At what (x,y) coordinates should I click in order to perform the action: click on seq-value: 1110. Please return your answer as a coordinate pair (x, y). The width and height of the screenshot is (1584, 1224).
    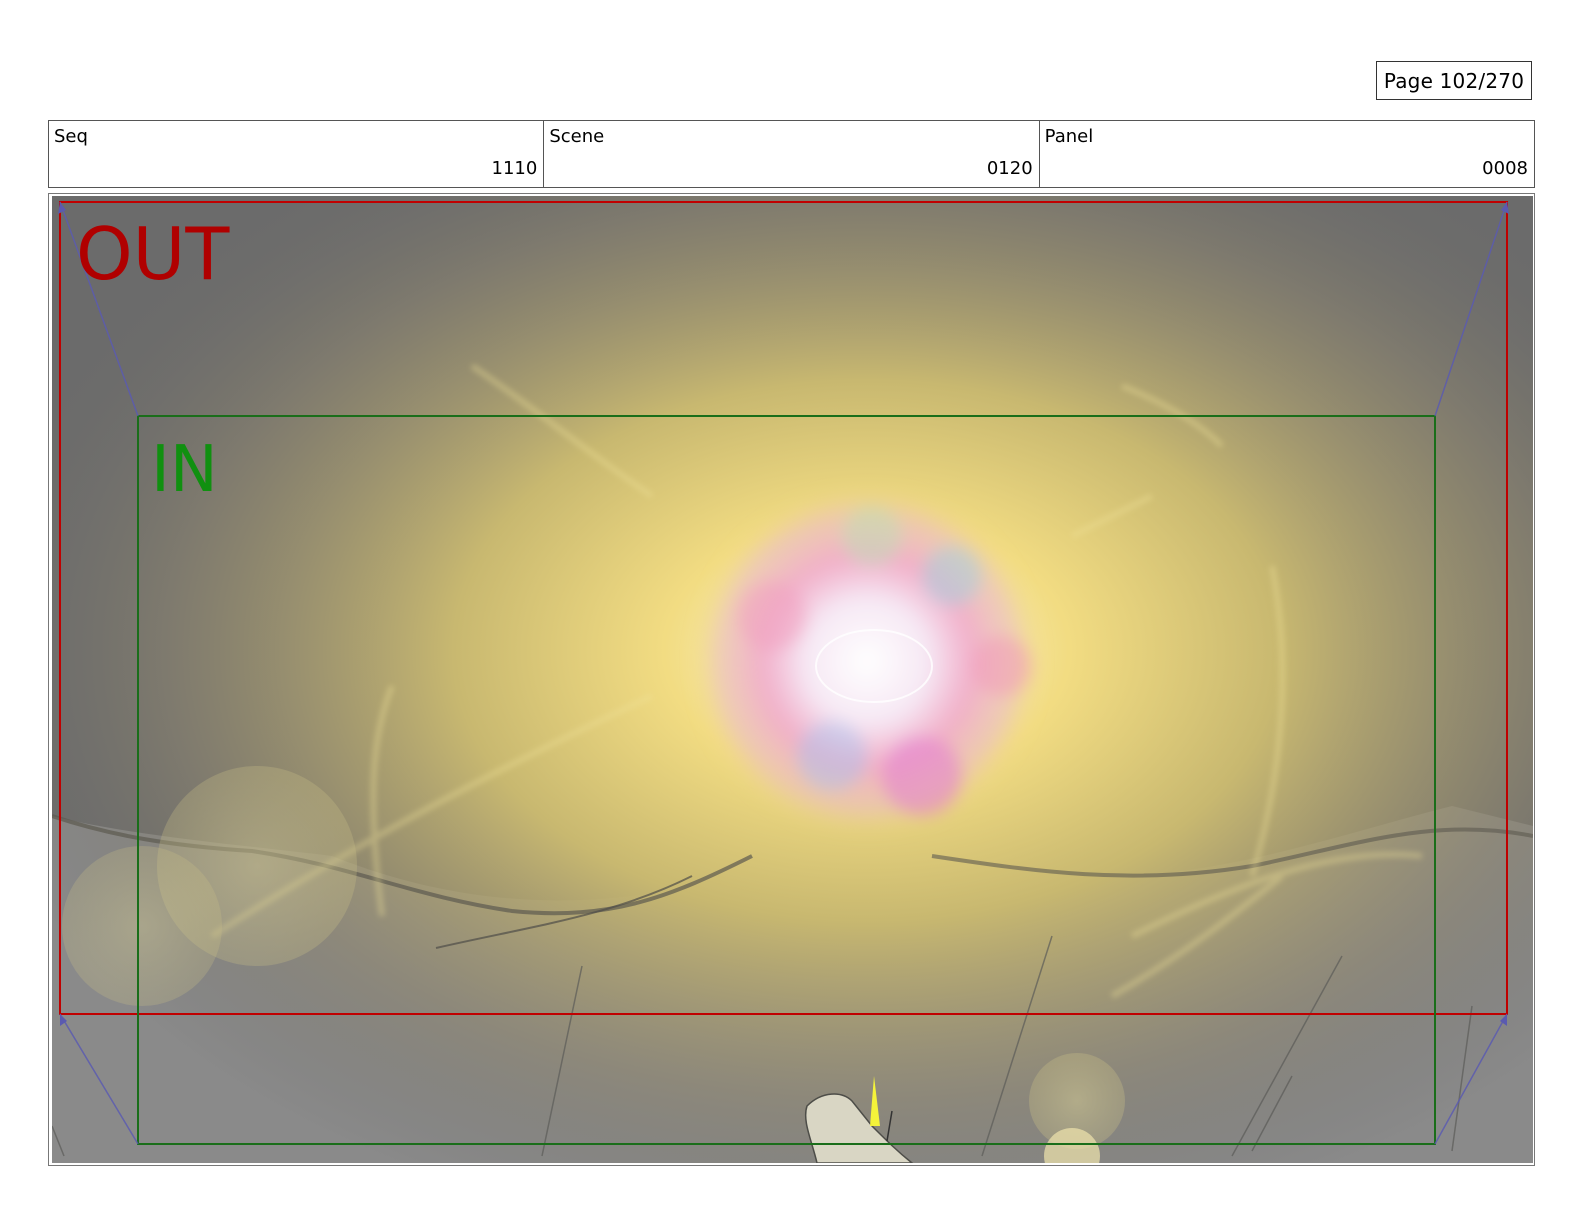
    Looking at the image, I should click on (514, 168).